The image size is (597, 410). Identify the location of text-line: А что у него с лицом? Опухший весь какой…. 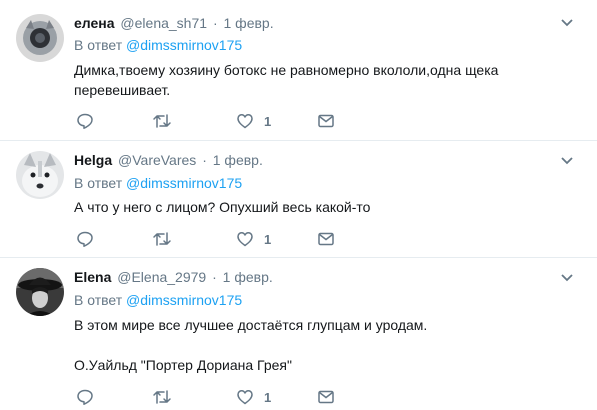
(222, 207).